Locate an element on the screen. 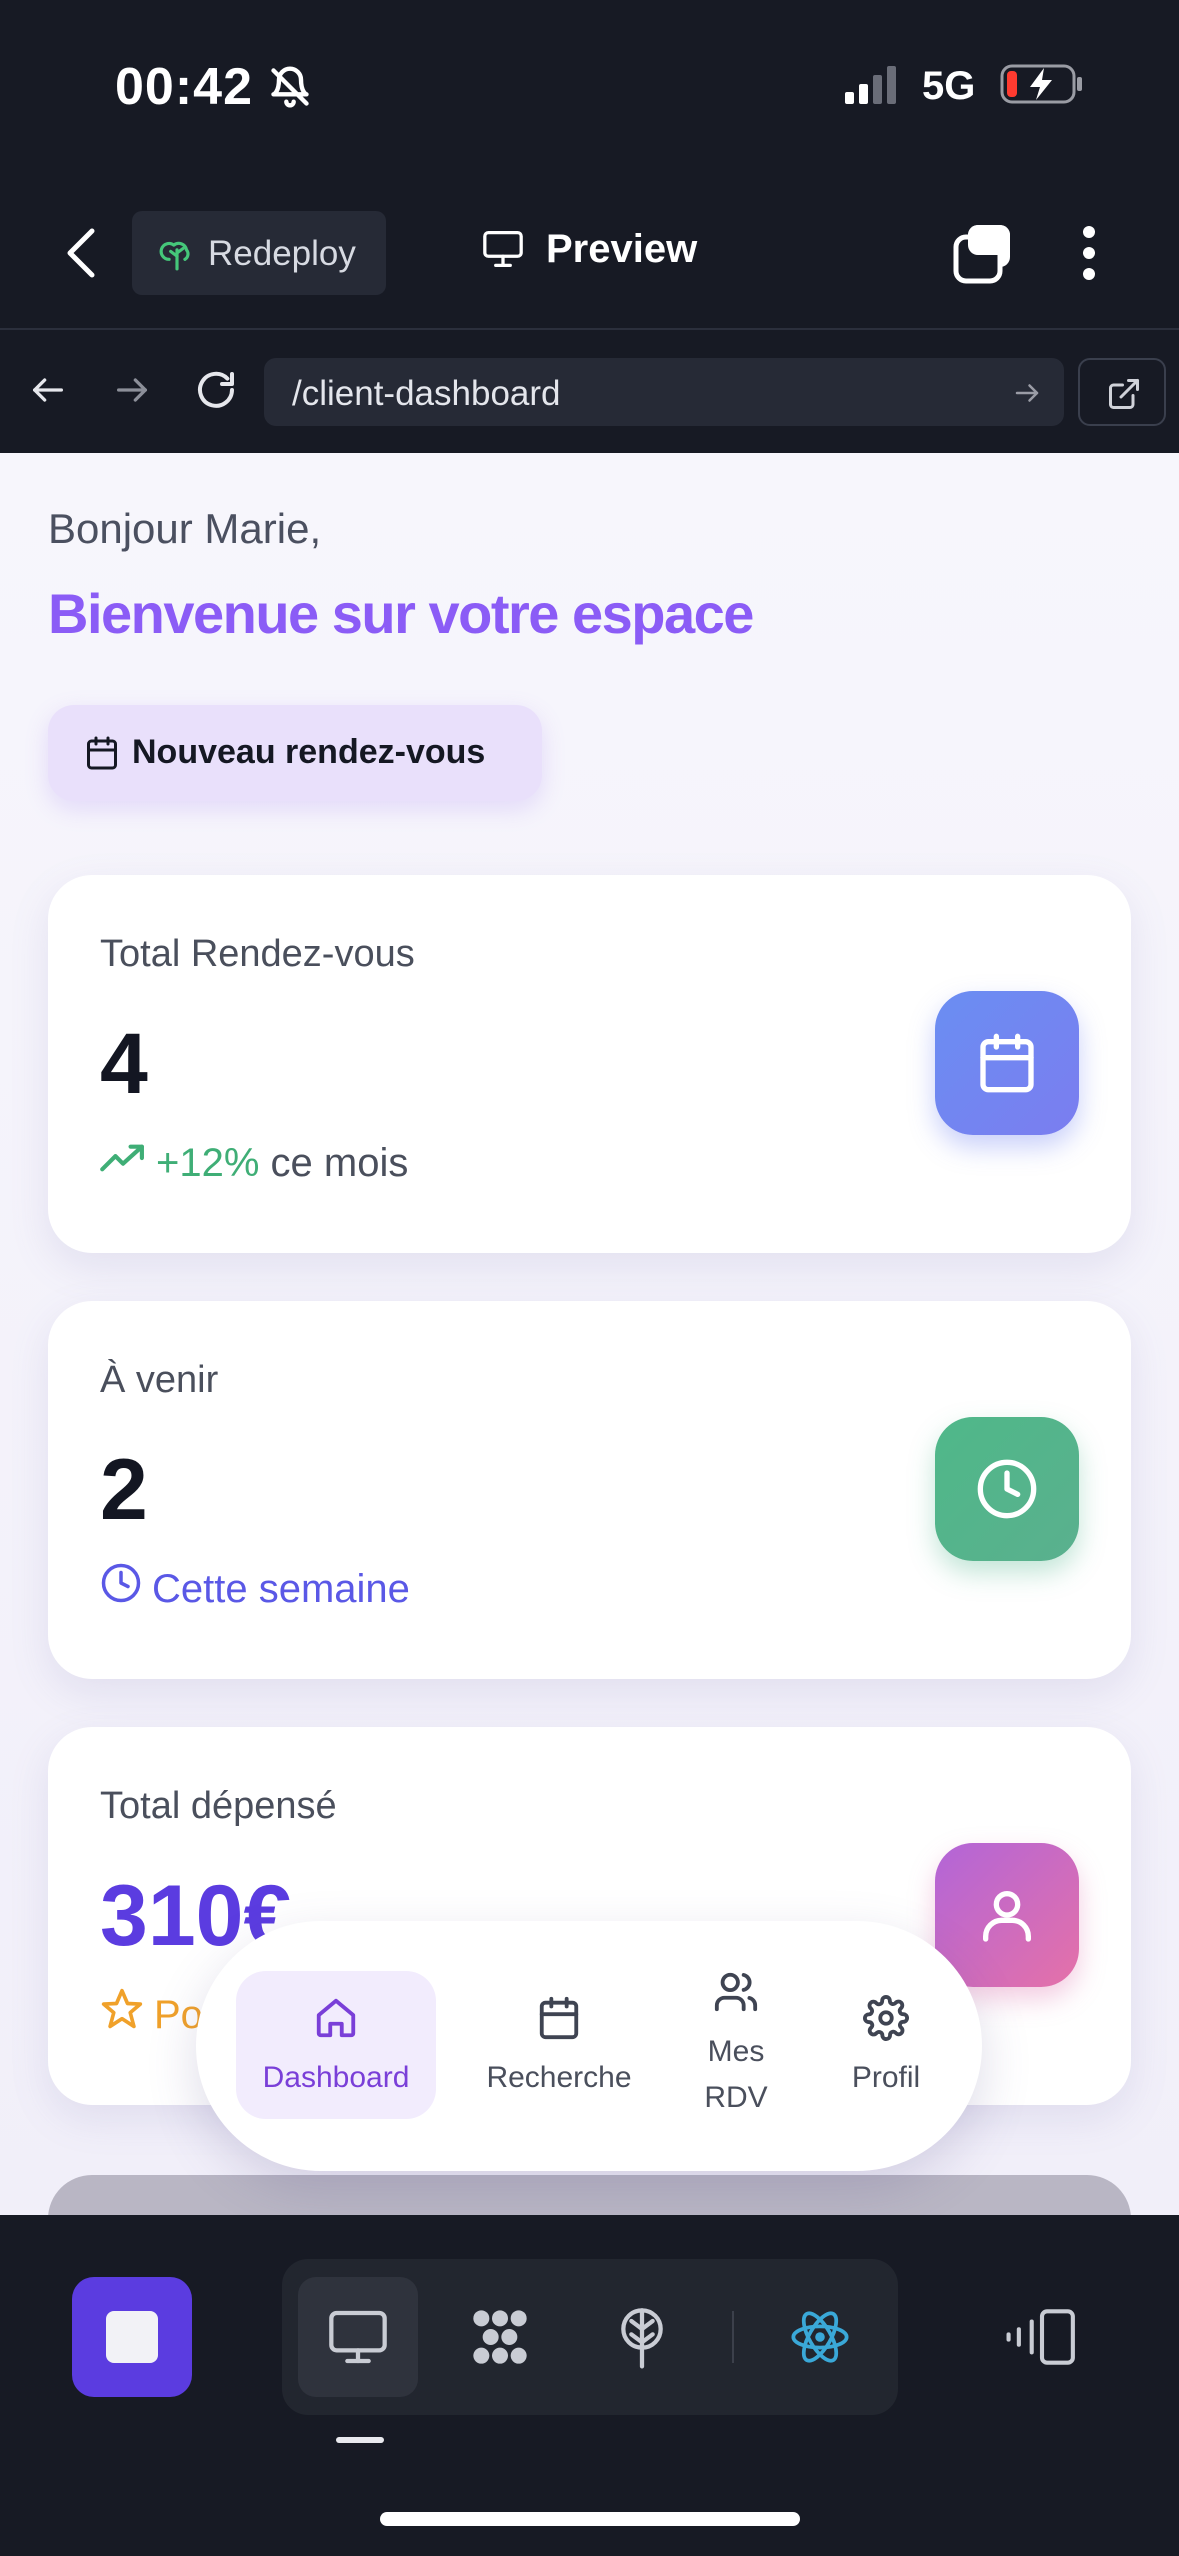 This screenshot has width=1179, height=2556. nodes-icon is located at coordinates (500, 2337).